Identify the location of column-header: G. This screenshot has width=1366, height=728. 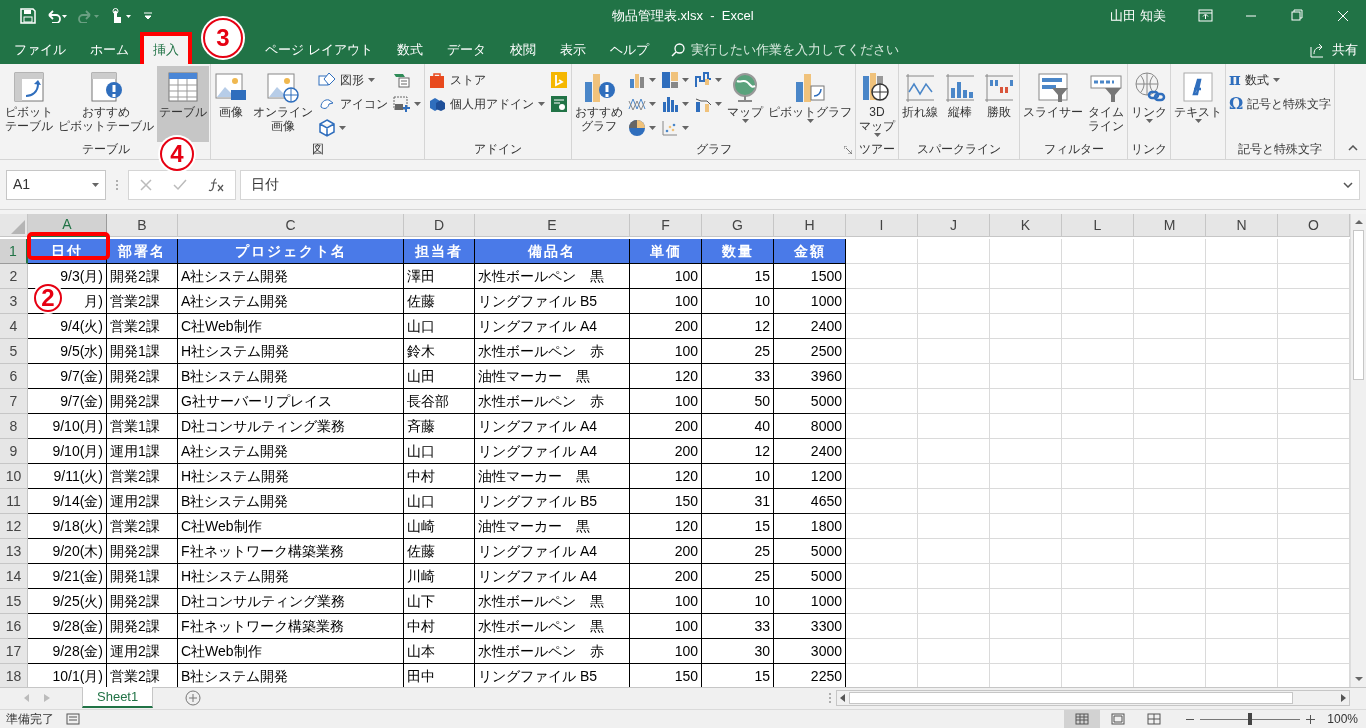
(738, 225).